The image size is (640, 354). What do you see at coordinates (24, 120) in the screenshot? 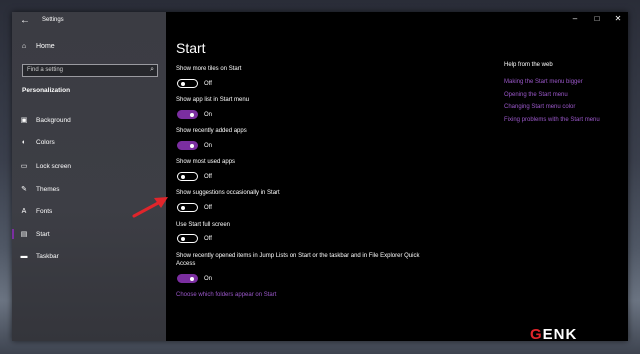
I see `picture-icon: ▣` at bounding box center [24, 120].